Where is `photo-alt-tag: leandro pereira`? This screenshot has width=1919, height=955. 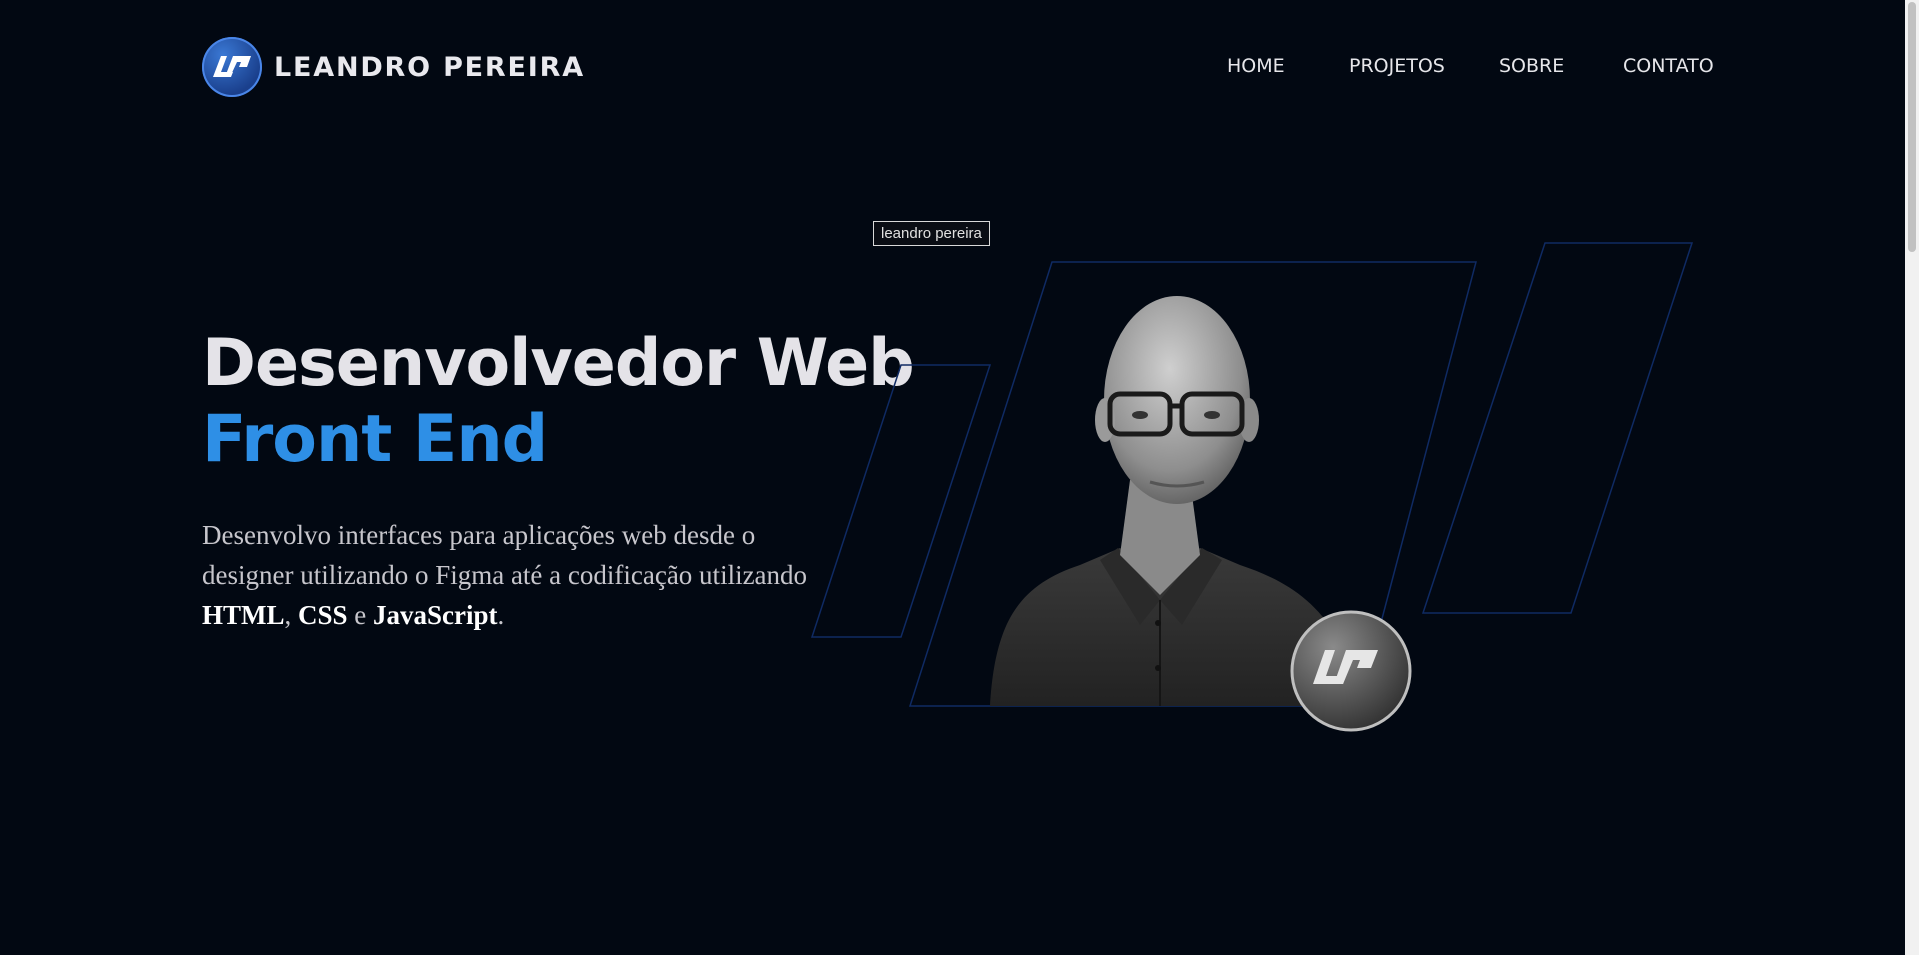
photo-alt-tag: leandro pereira is located at coordinates (931, 233).